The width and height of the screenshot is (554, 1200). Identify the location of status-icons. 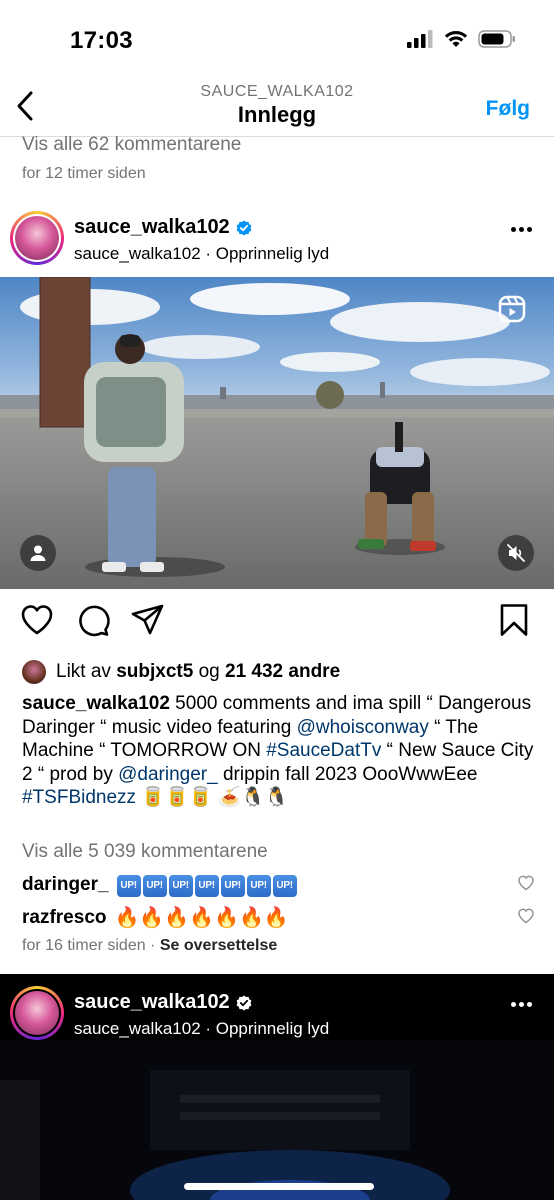
(461, 39).